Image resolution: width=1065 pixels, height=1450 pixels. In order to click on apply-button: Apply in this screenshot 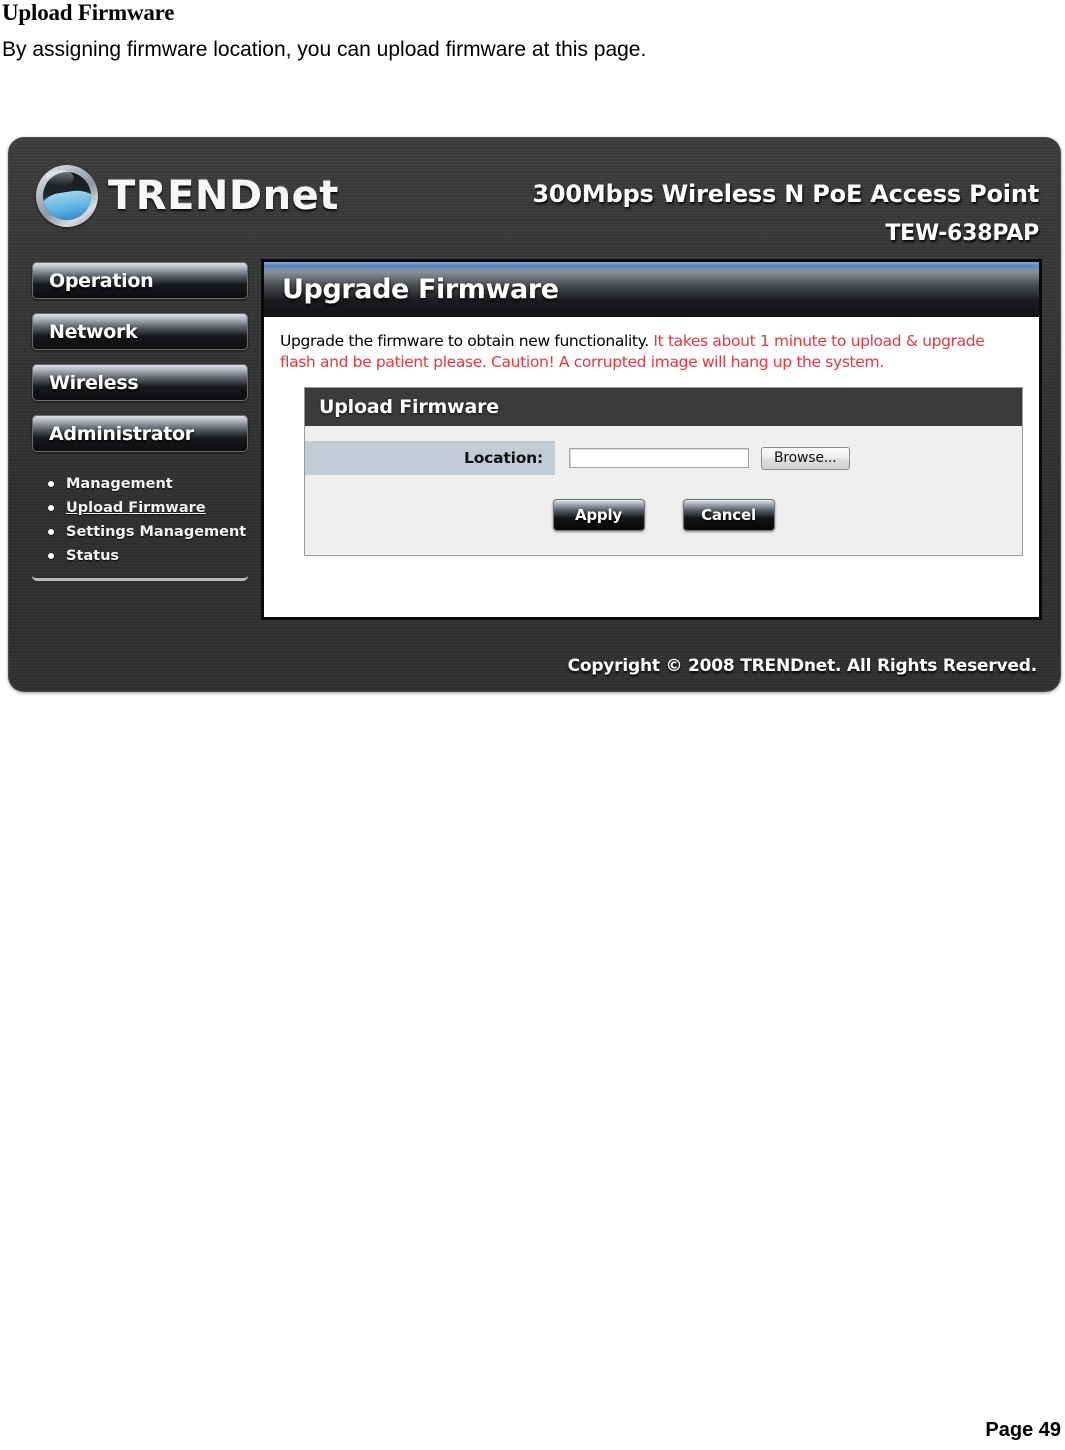, I will do `click(598, 515)`.